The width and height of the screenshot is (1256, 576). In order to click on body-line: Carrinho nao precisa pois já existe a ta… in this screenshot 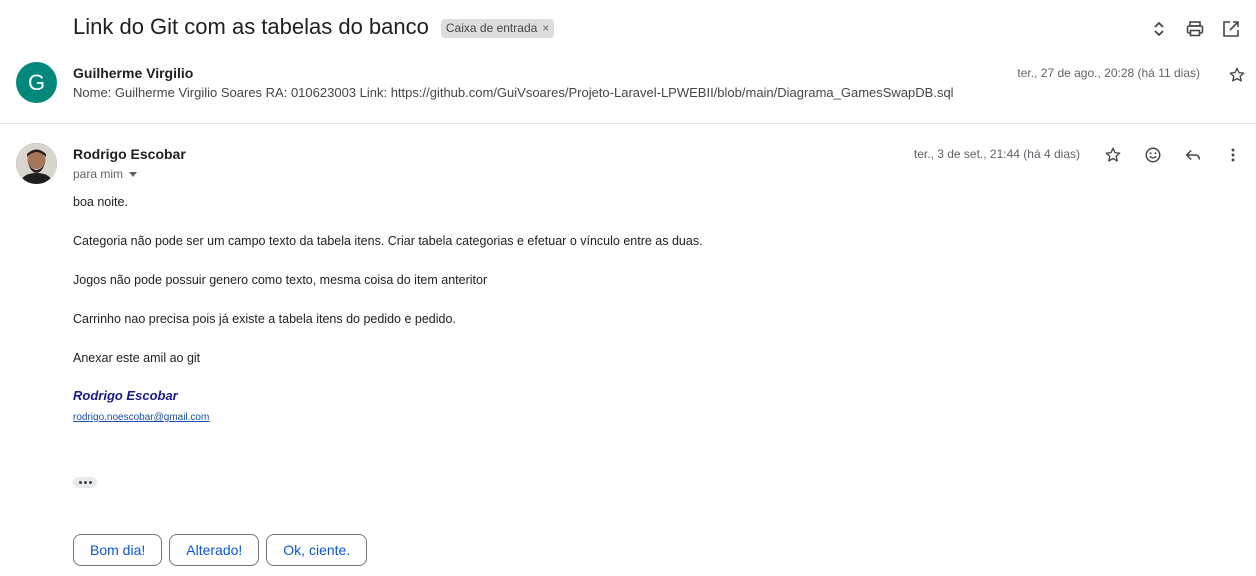, I will do `click(264, 319)`.